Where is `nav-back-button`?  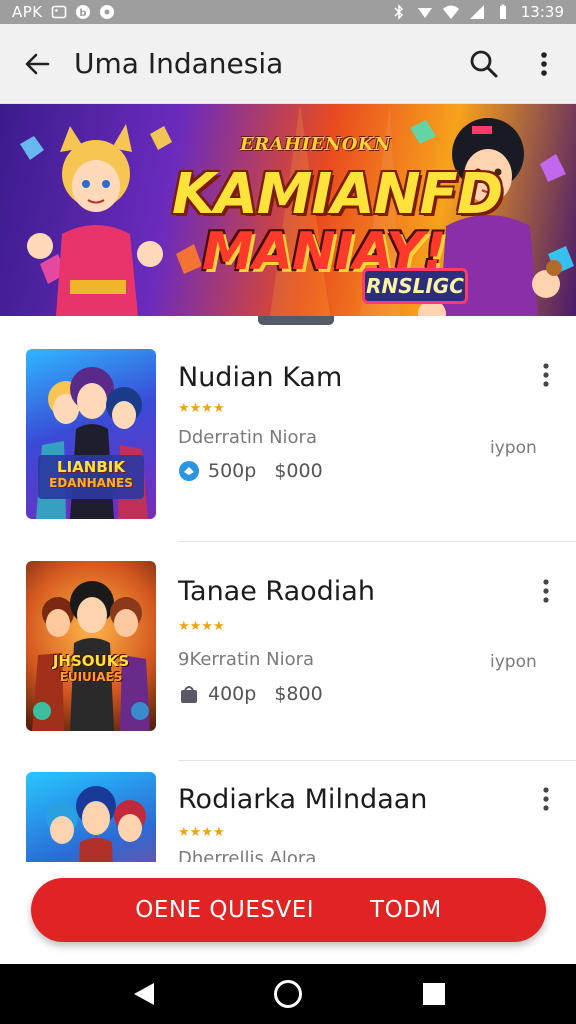 nav-back-button is located at coordinates (144, 994).